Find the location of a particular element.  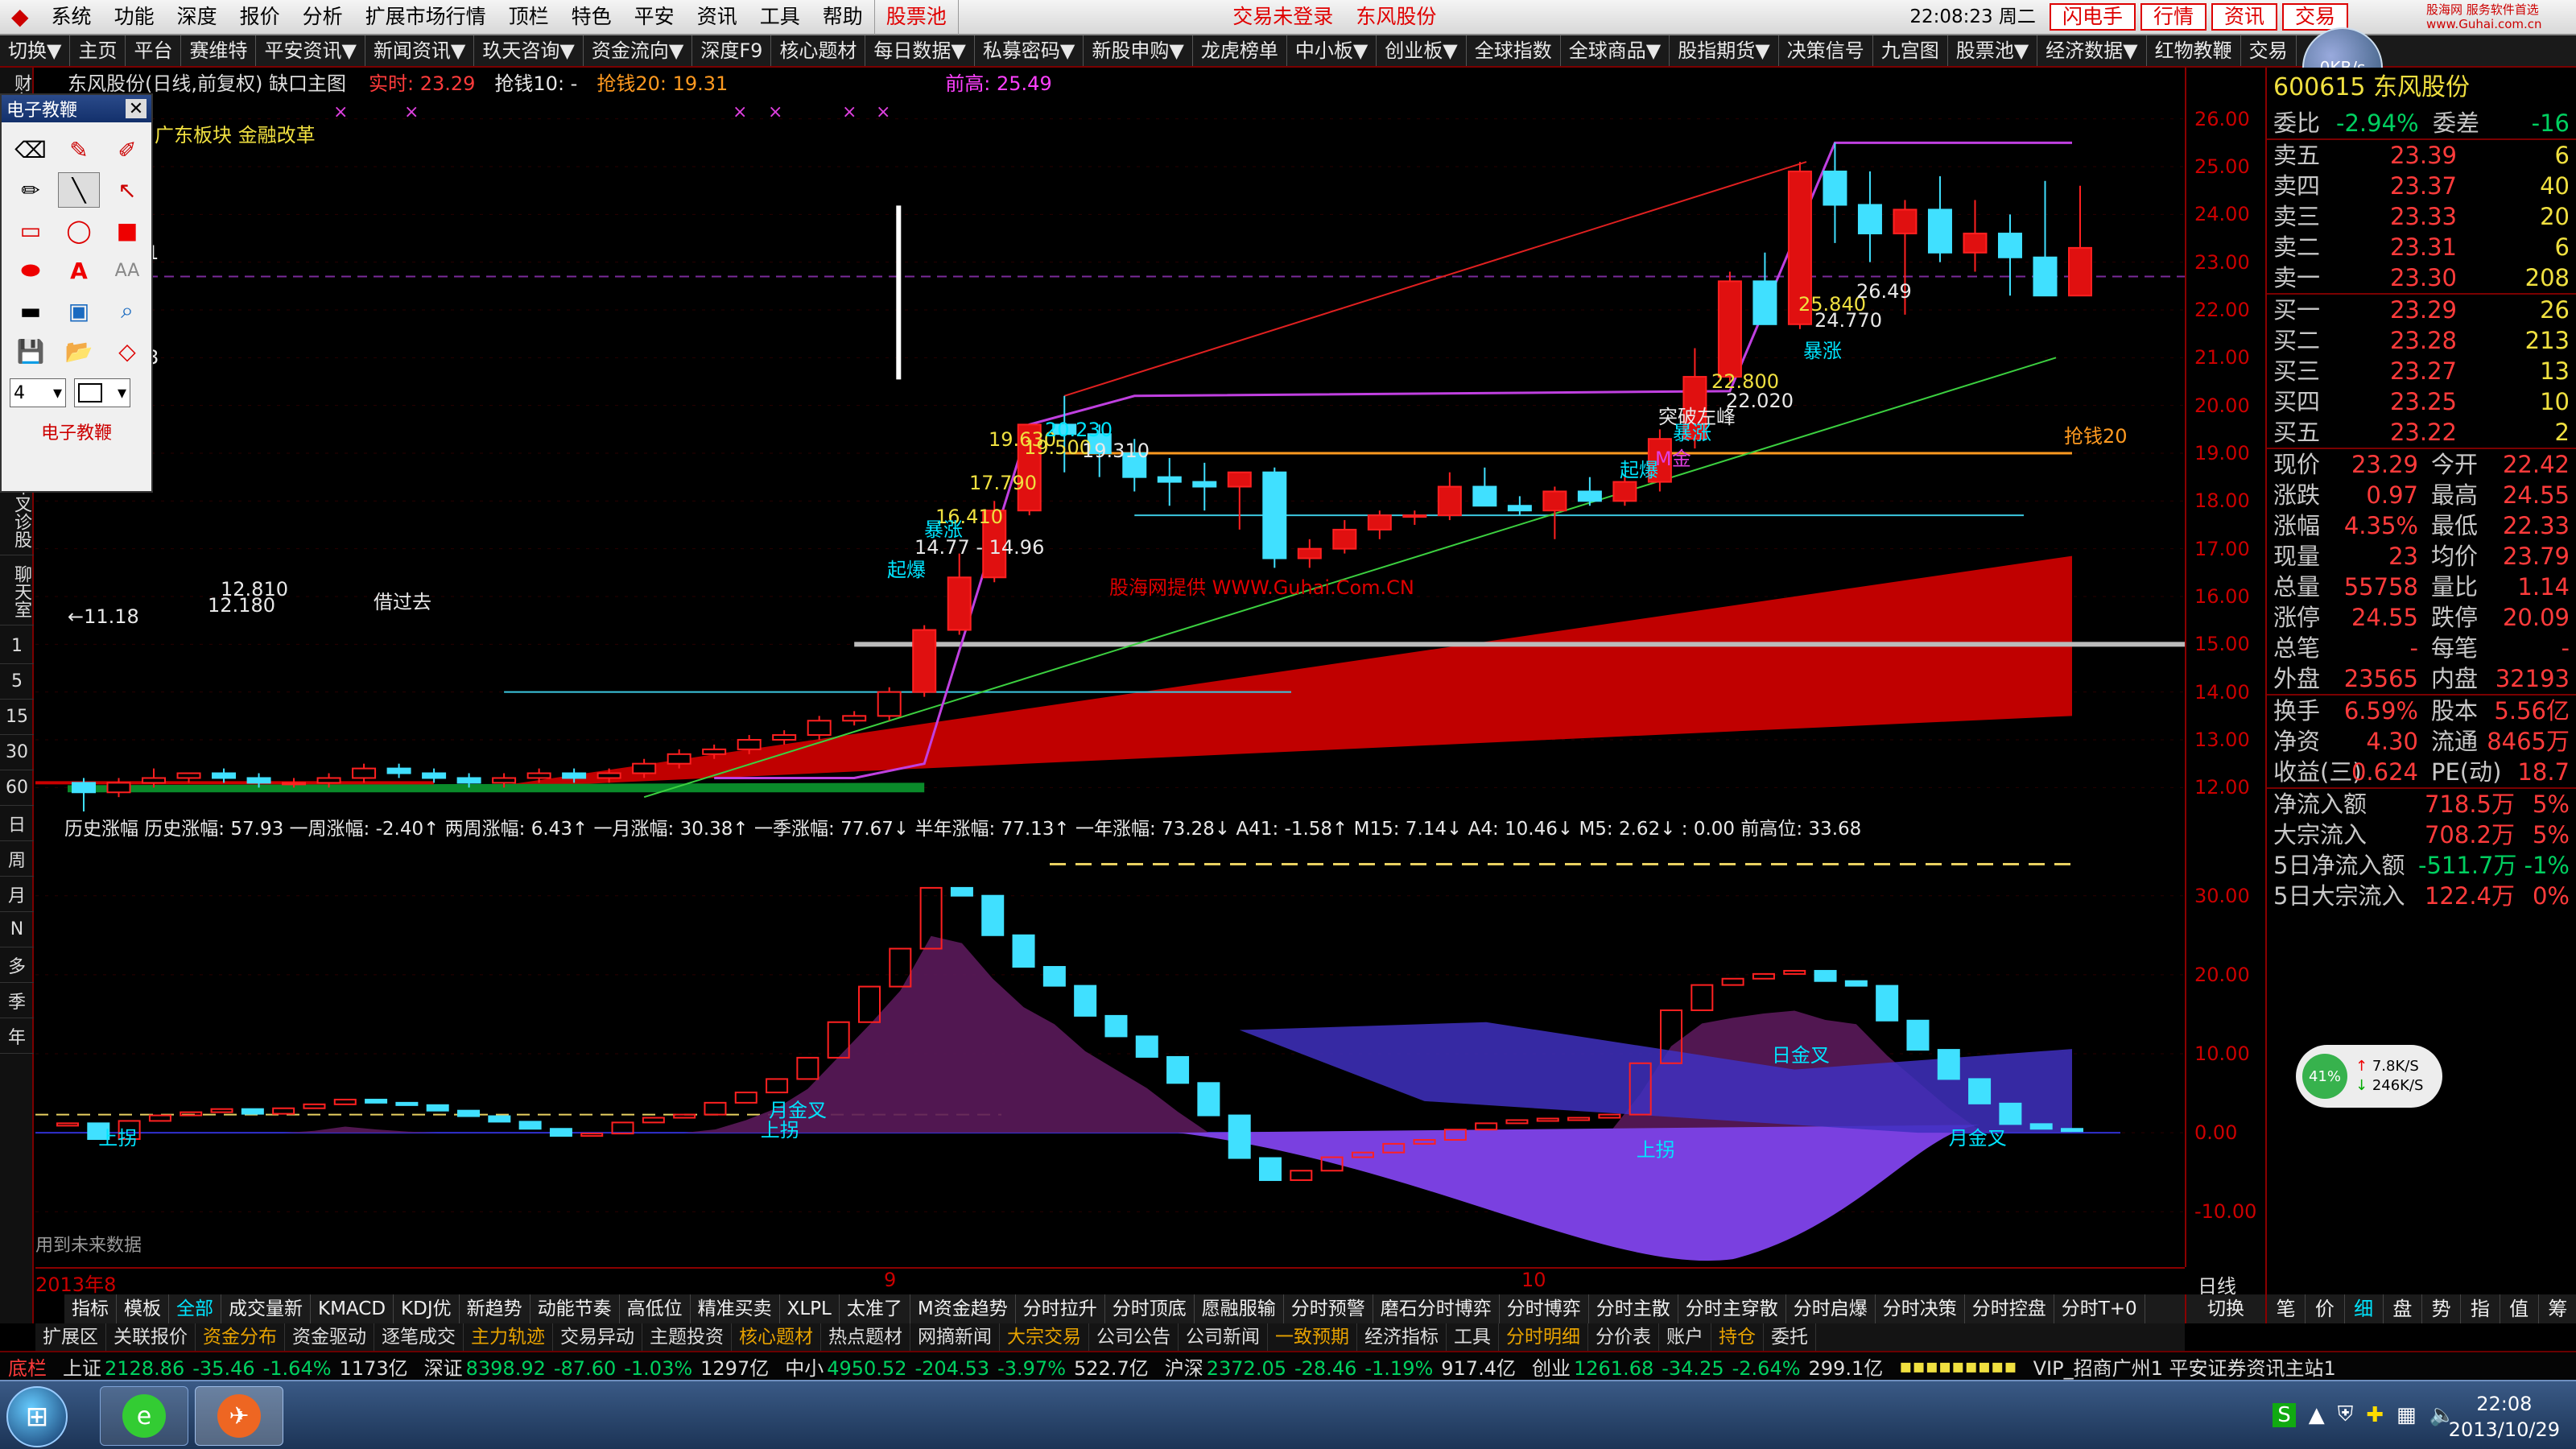

period-button: 日 is located at coordinates (17, 823).